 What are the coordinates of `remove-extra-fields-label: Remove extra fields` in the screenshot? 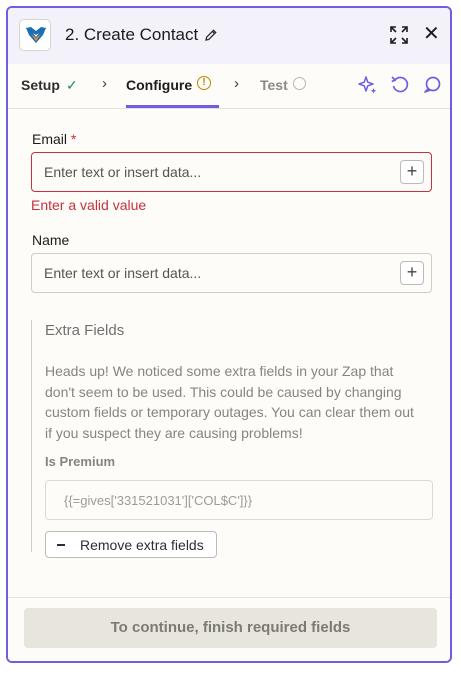 It's located at (142, 545).